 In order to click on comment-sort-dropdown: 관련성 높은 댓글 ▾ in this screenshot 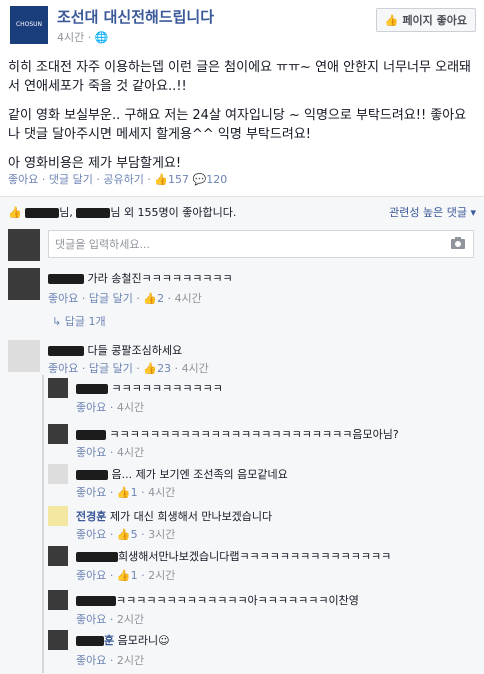, I will do `click(432, 212)`.